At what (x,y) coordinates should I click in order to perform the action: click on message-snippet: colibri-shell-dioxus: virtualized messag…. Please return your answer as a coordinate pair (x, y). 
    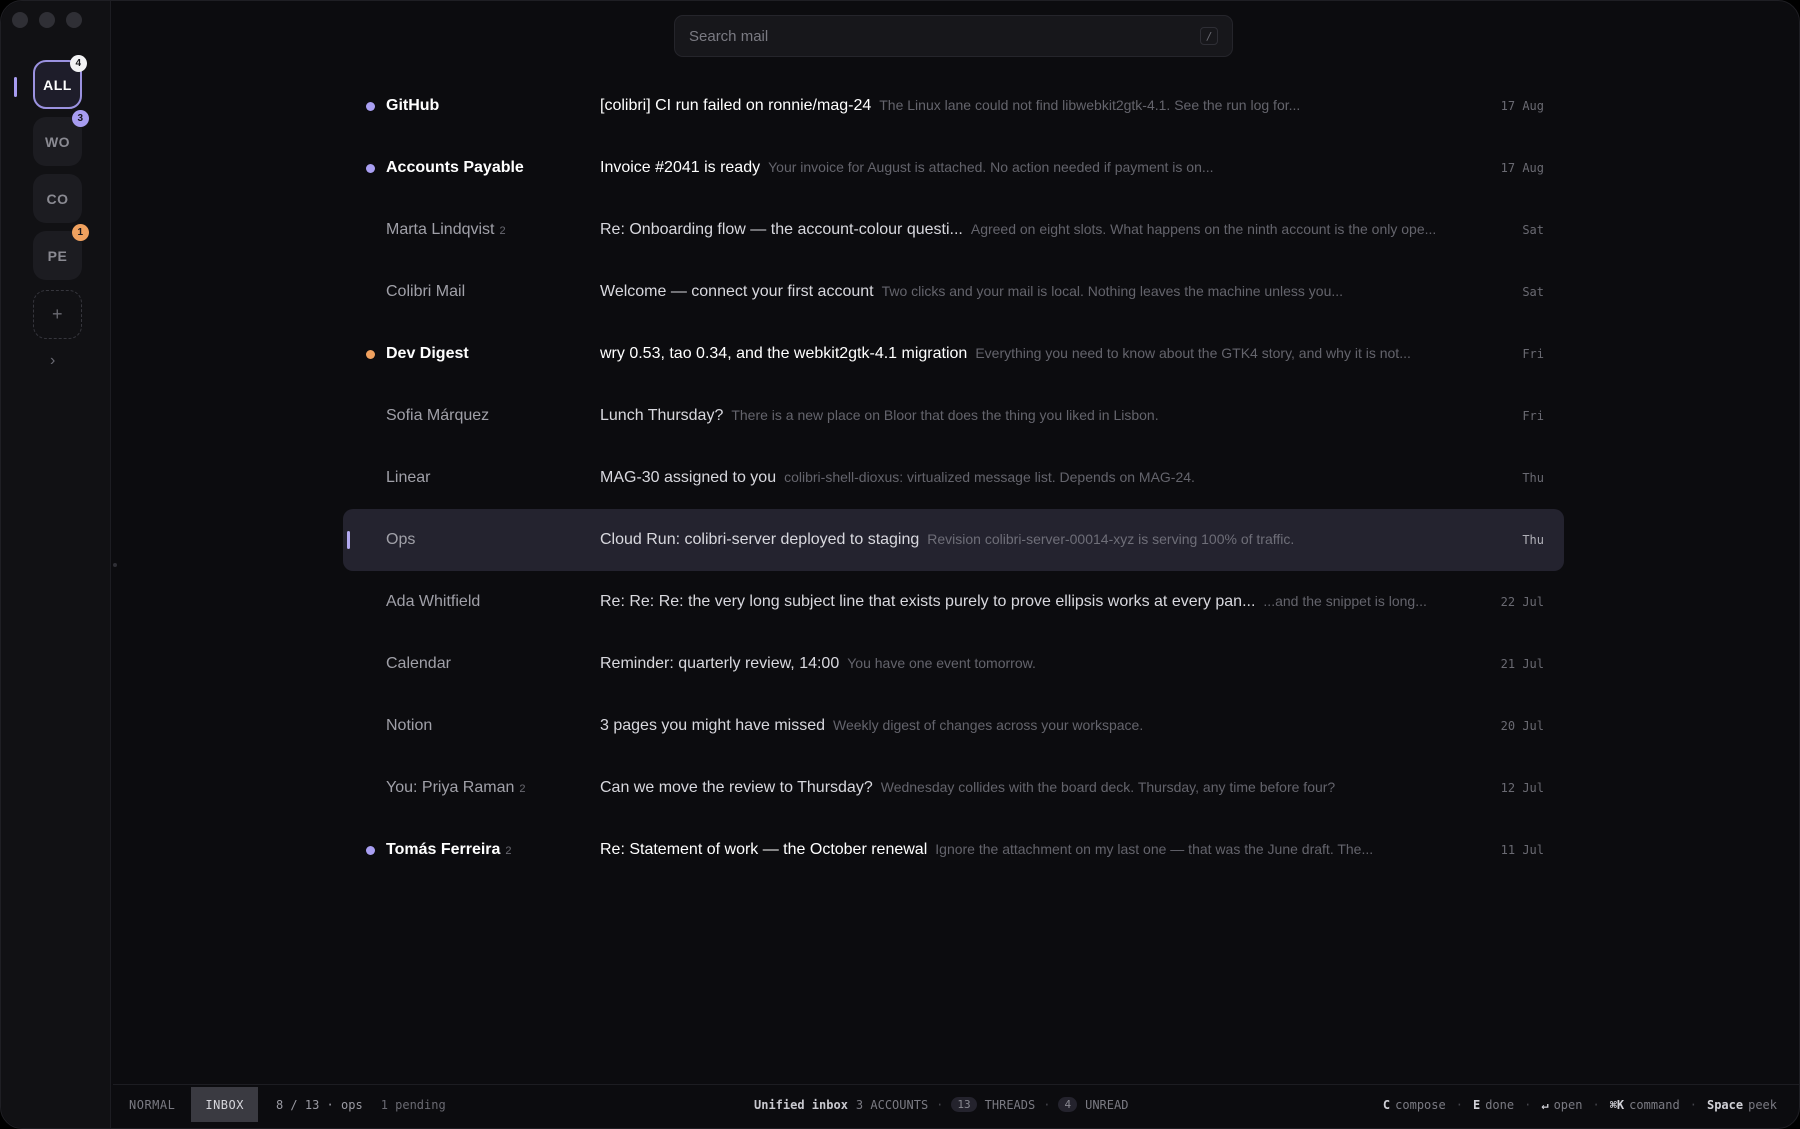
    Looking at the image, I should click on (989, 477).